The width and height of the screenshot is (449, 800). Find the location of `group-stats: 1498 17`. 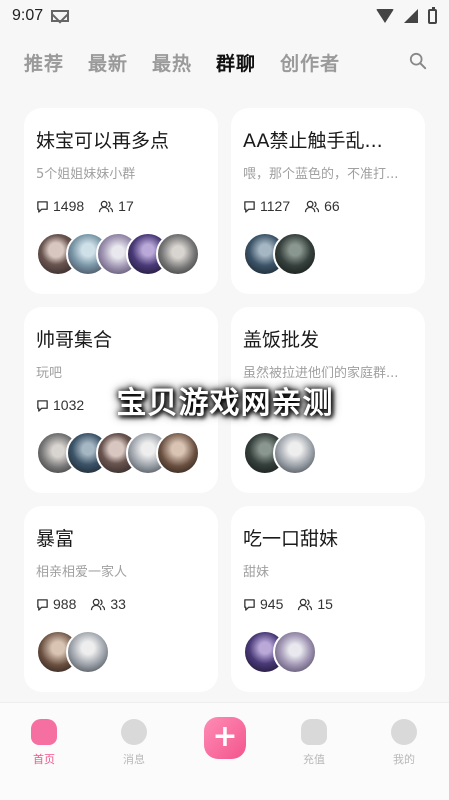

group-stats: 1498 17 is located at coordinates (121, 206).